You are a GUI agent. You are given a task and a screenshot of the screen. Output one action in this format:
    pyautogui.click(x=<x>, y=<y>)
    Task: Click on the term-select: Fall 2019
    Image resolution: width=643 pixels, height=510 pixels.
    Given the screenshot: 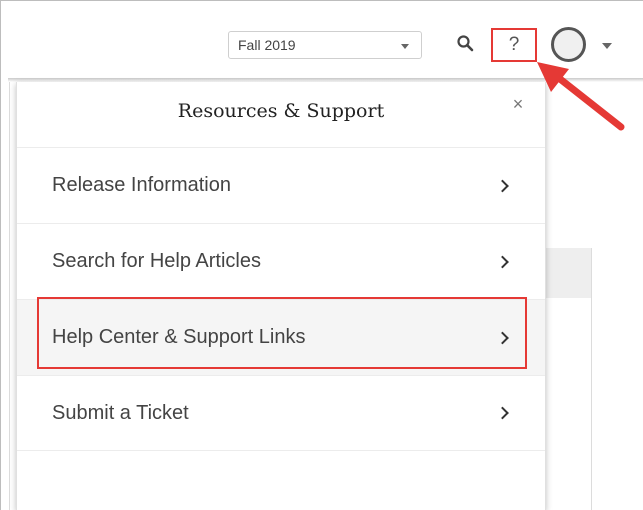 What is the action you would take?
    pyautogui.click(x=325, y=45)
    